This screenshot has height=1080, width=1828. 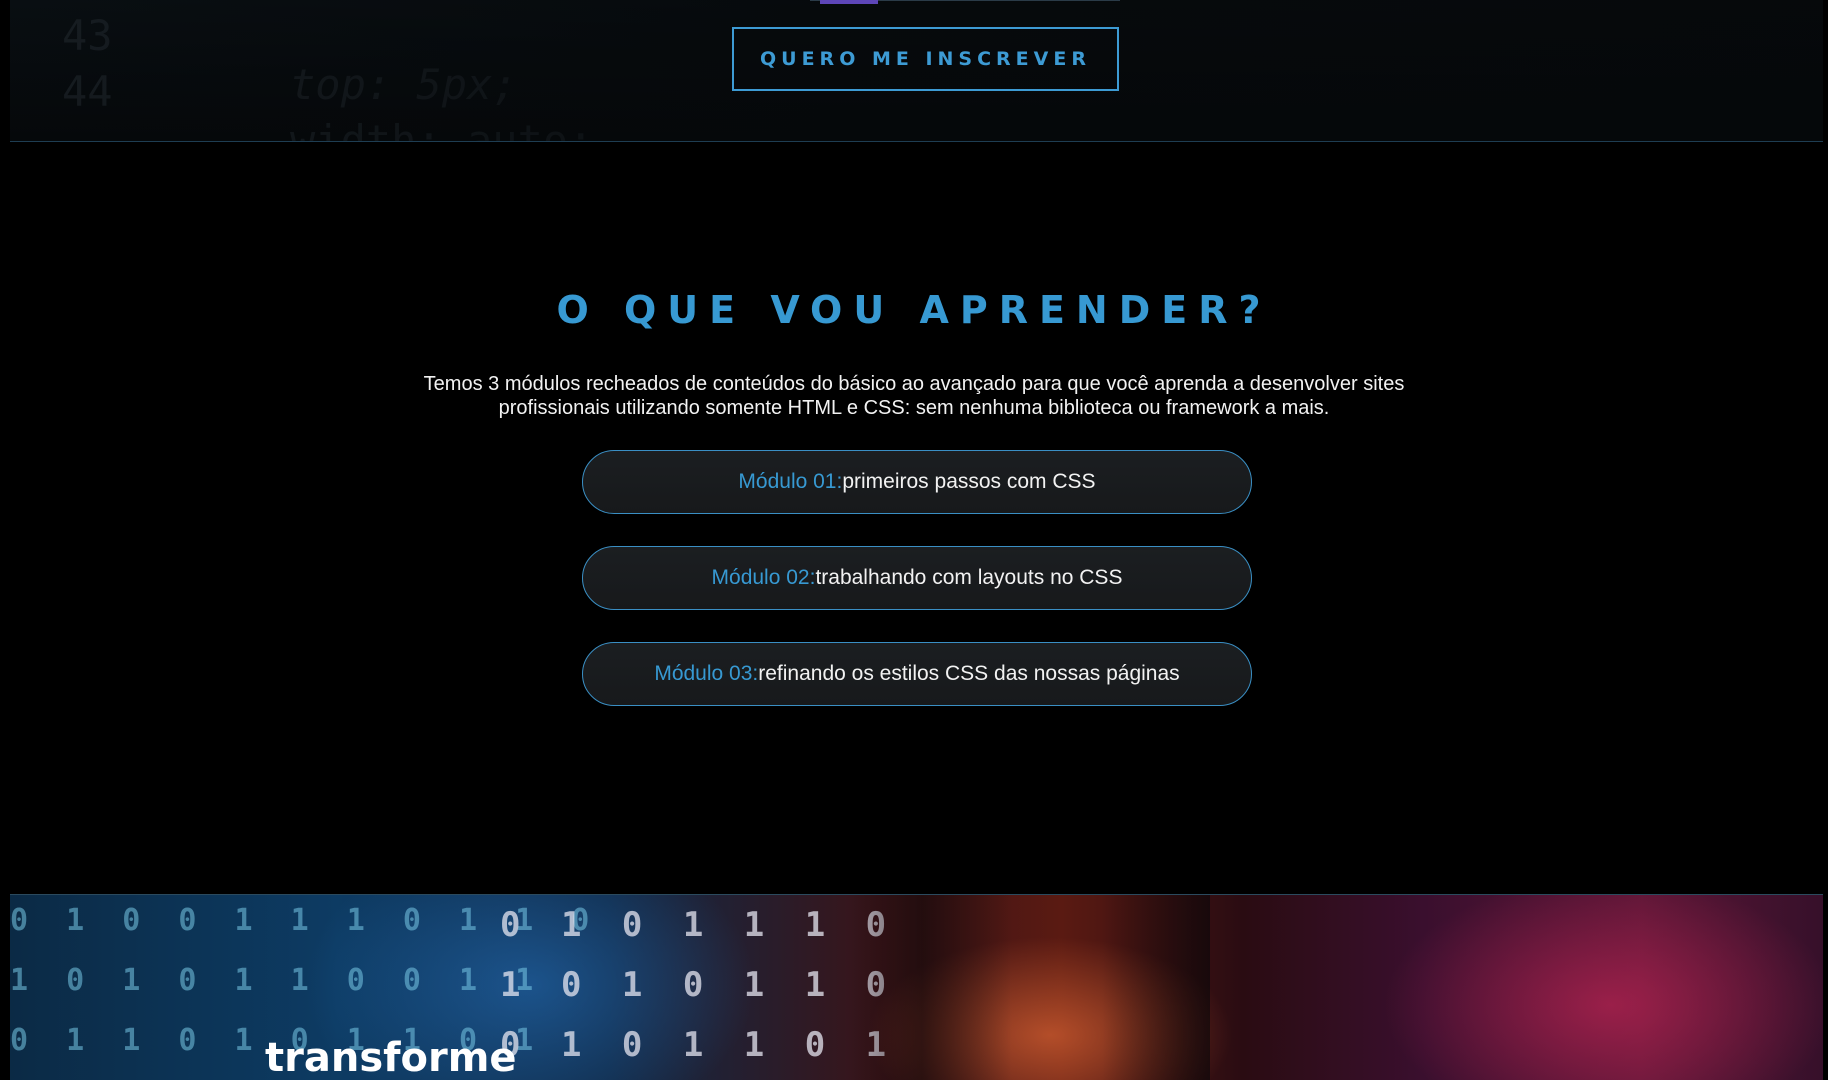 What do you see at coordinates (698, 925) in the screenshot?
I see `binary-decoration: 0 1 0 1 1 1 0` at bounding box center [698, 925].